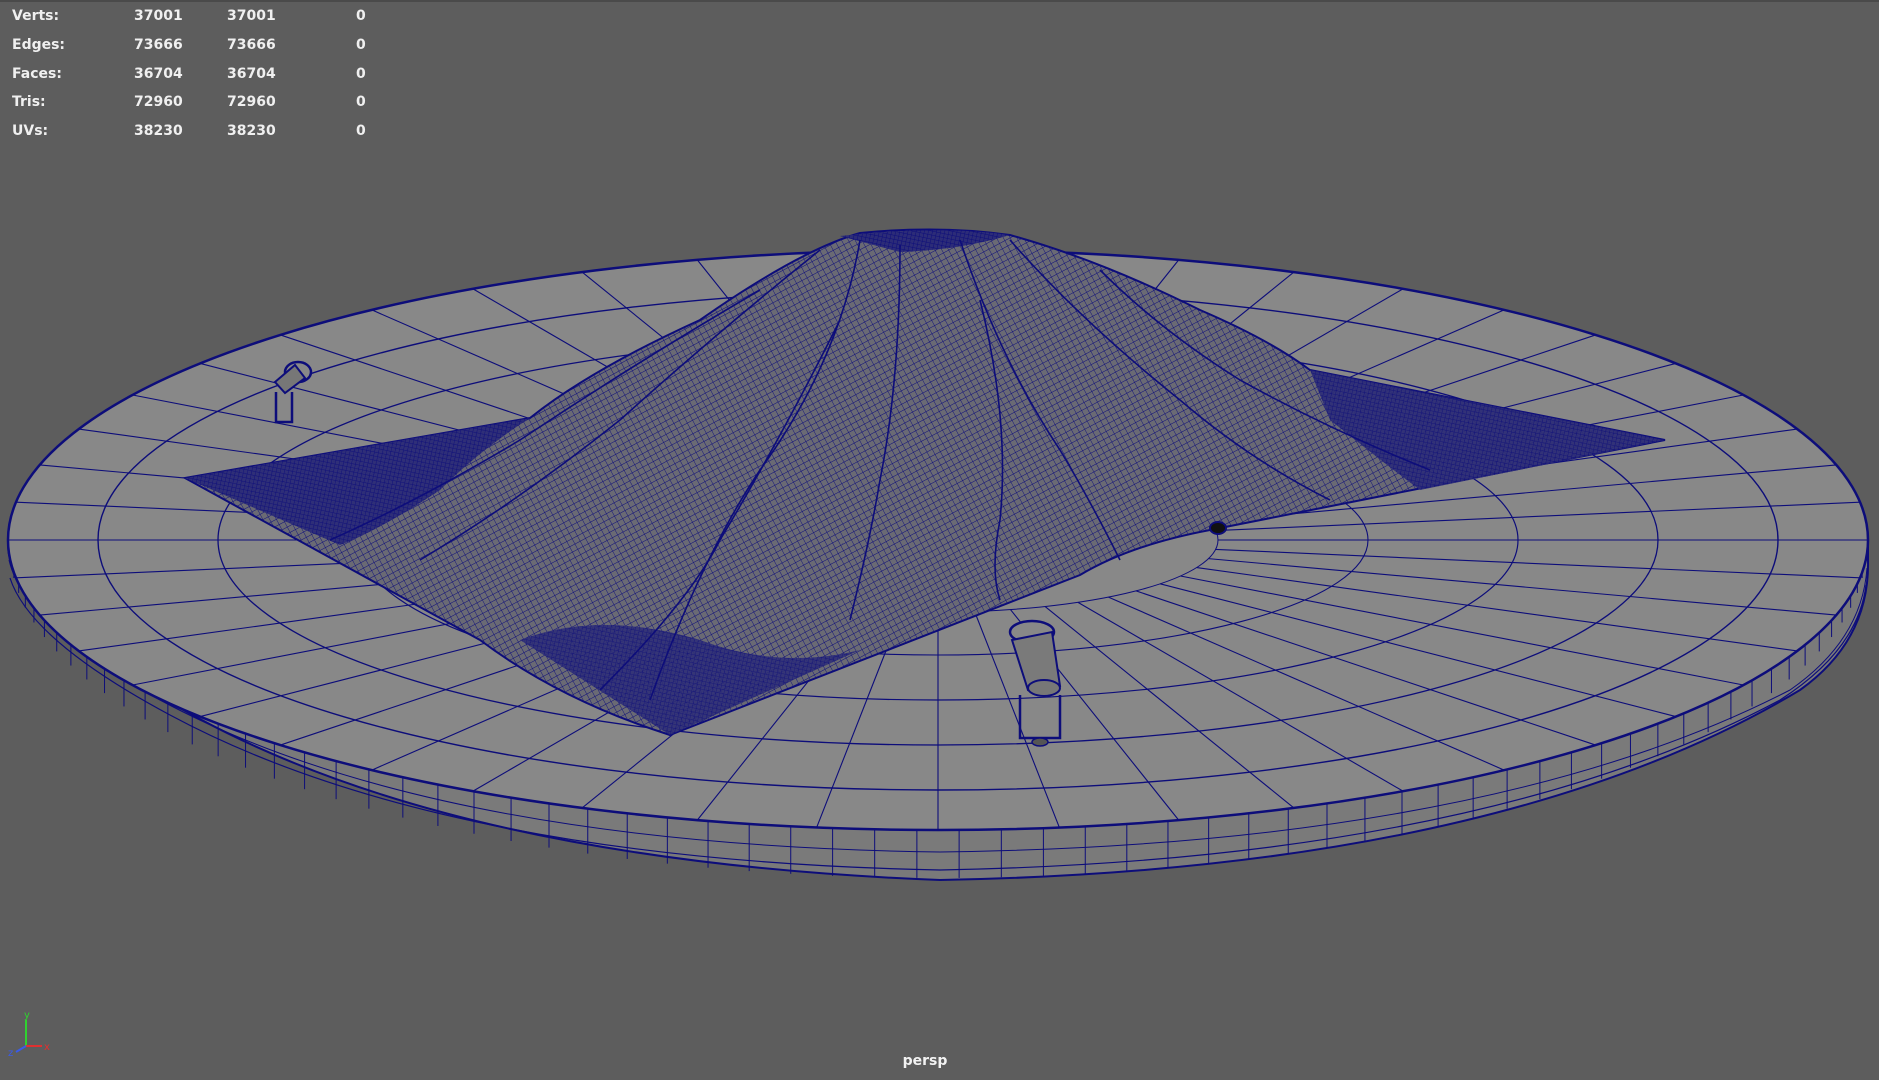 Image resolution: width=1879 pixels, height=1080 pixels. Describe the element at coordinates (30, 131) in the screenshot. I see `hud-label: UVs:` at that location.